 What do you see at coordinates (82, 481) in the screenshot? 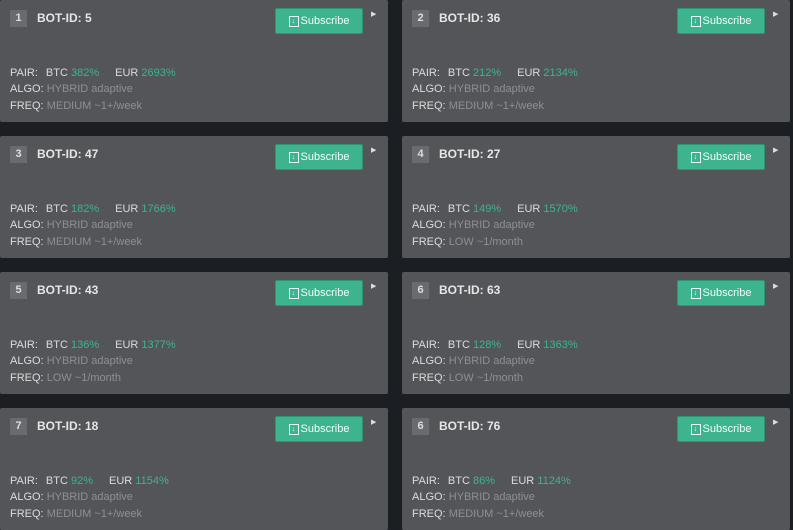
I see `btc-return: 92%` at bounding box center [82, 481].